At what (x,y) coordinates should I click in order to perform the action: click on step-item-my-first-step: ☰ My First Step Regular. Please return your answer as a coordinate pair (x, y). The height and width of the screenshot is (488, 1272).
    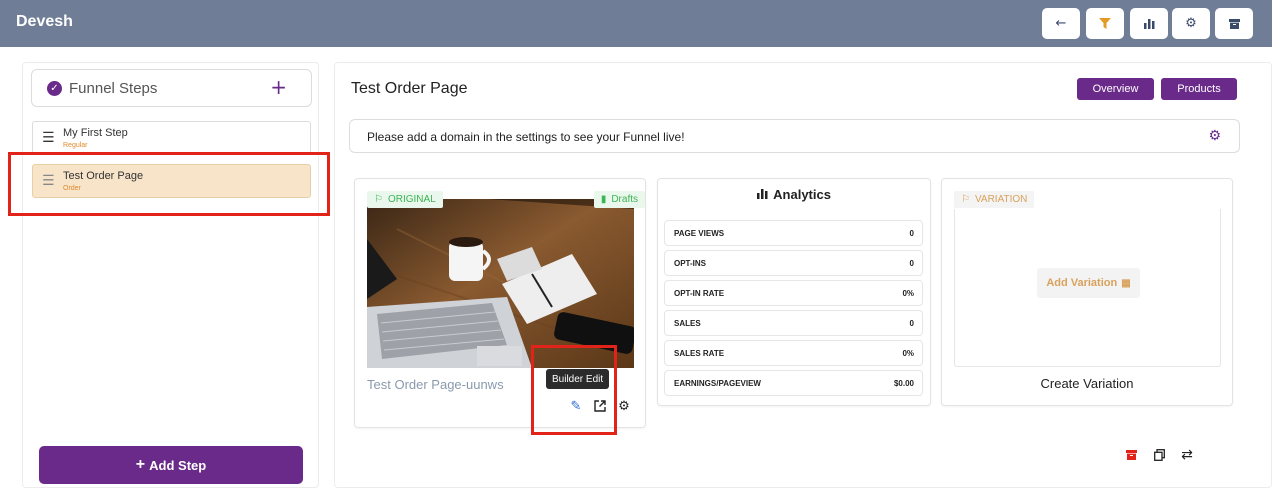
    Looking at the image, I should click on (171, 138).